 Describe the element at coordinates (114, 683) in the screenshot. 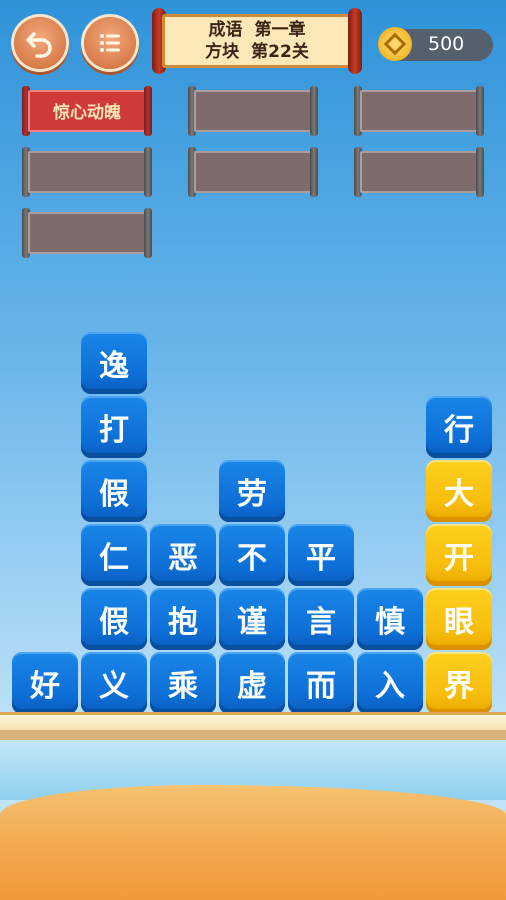

I see `character-tile: 义` at that location.